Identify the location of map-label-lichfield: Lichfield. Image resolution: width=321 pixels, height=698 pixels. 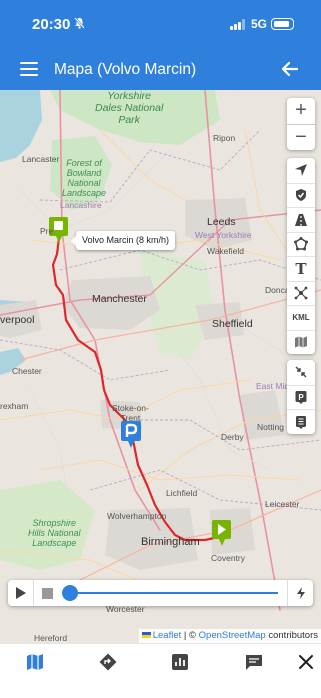
(182, 493).